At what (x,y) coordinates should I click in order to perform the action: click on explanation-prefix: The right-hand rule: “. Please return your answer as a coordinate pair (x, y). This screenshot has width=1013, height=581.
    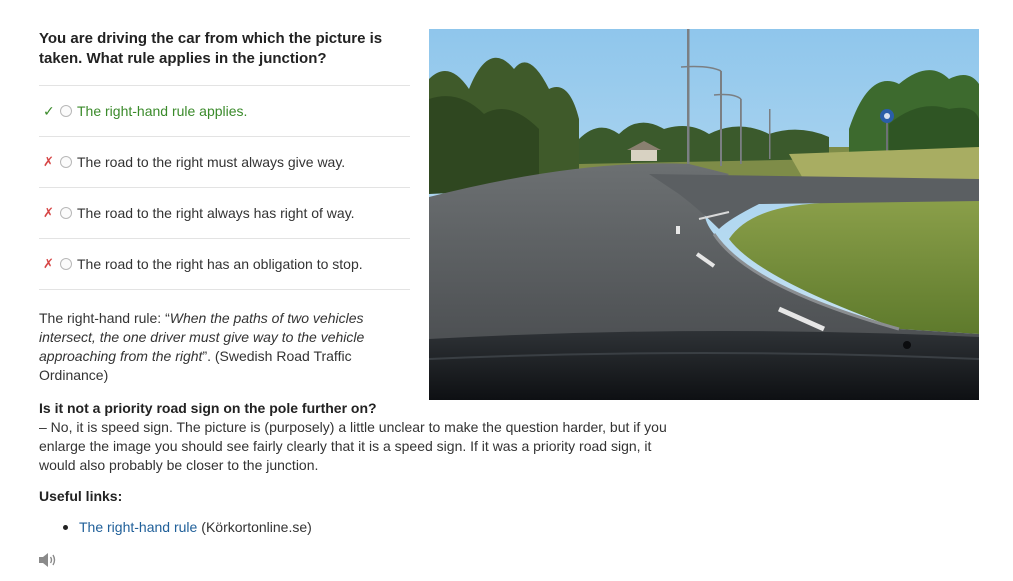
    Looking at the image, I should click on (104, 318).